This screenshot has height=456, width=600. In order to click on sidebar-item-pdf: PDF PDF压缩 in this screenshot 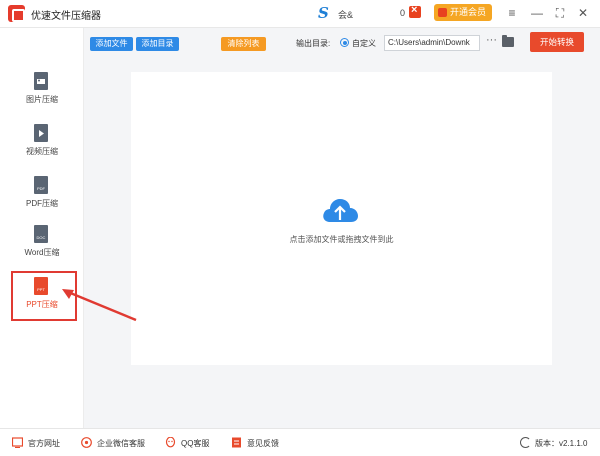, I will do `click(42, 201)`.